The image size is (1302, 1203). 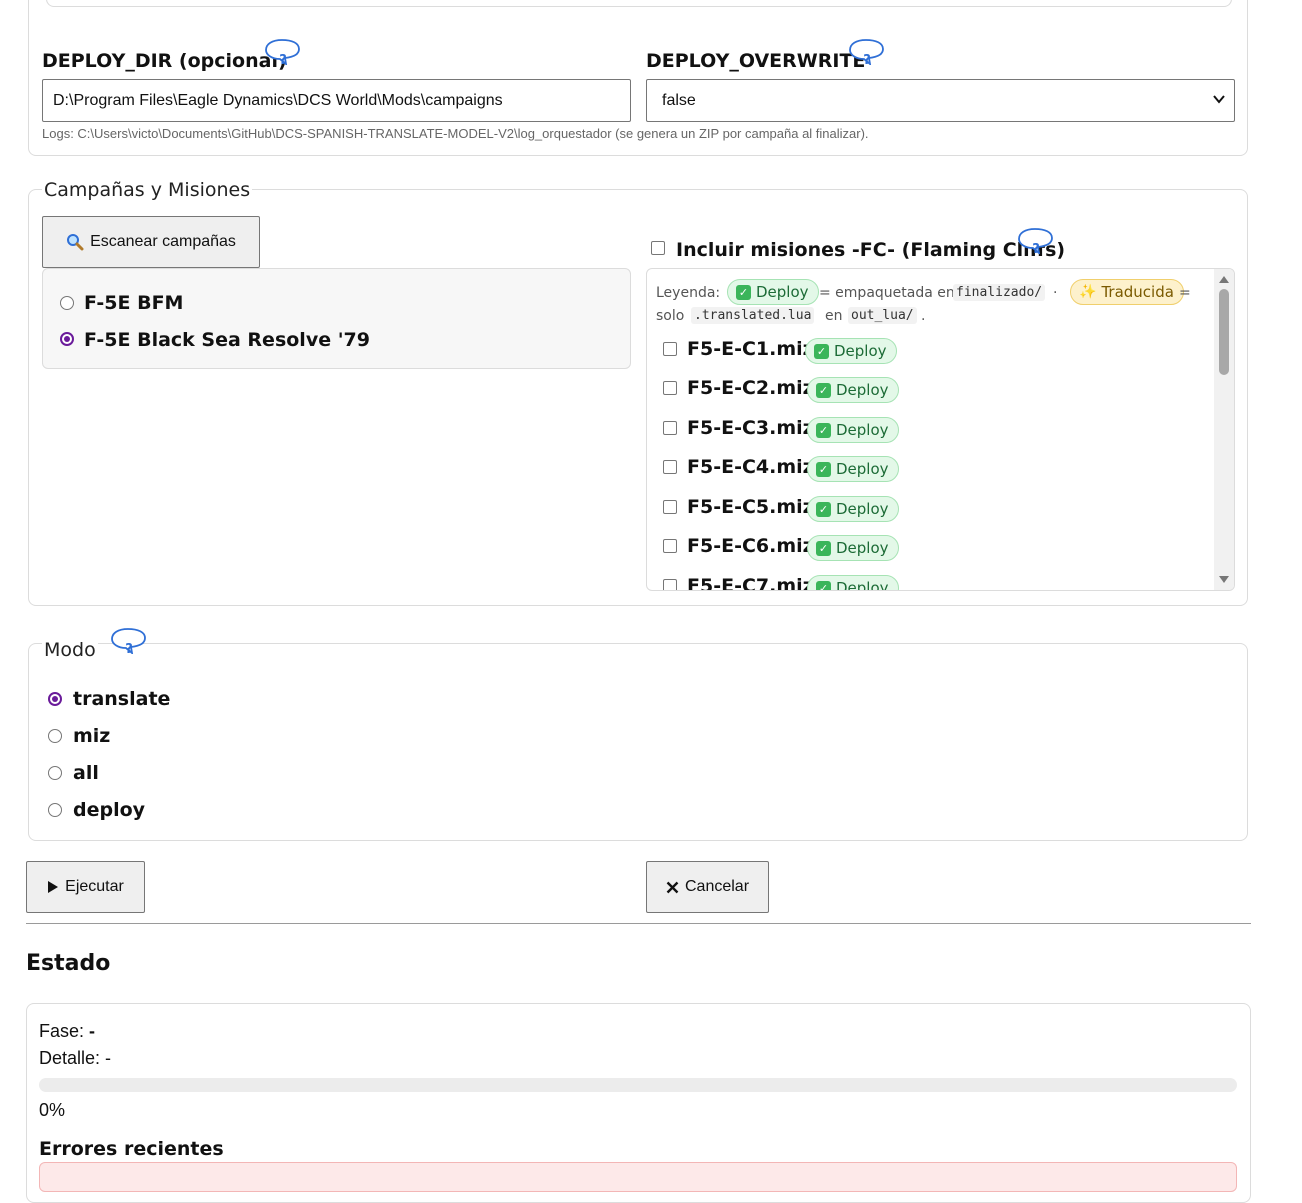 I want to click on scroll-thumb, so click(x=1224, y=332).